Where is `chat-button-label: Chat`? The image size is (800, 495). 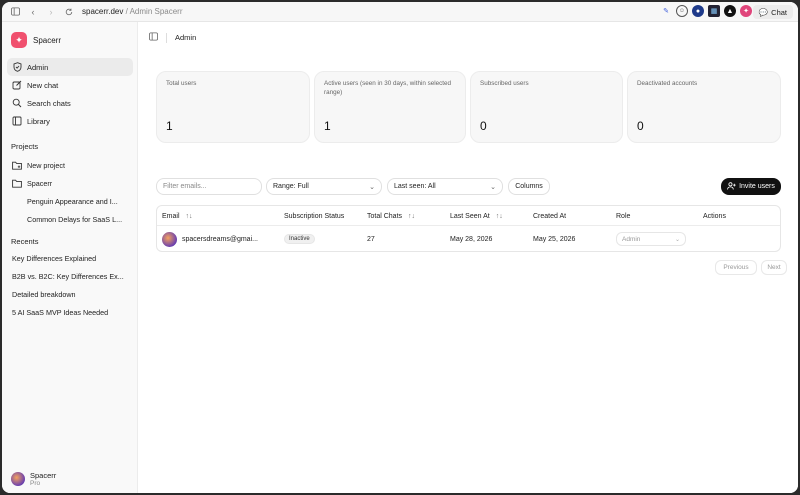
chat-button-label: Chat is located at coordinates (779, 12).